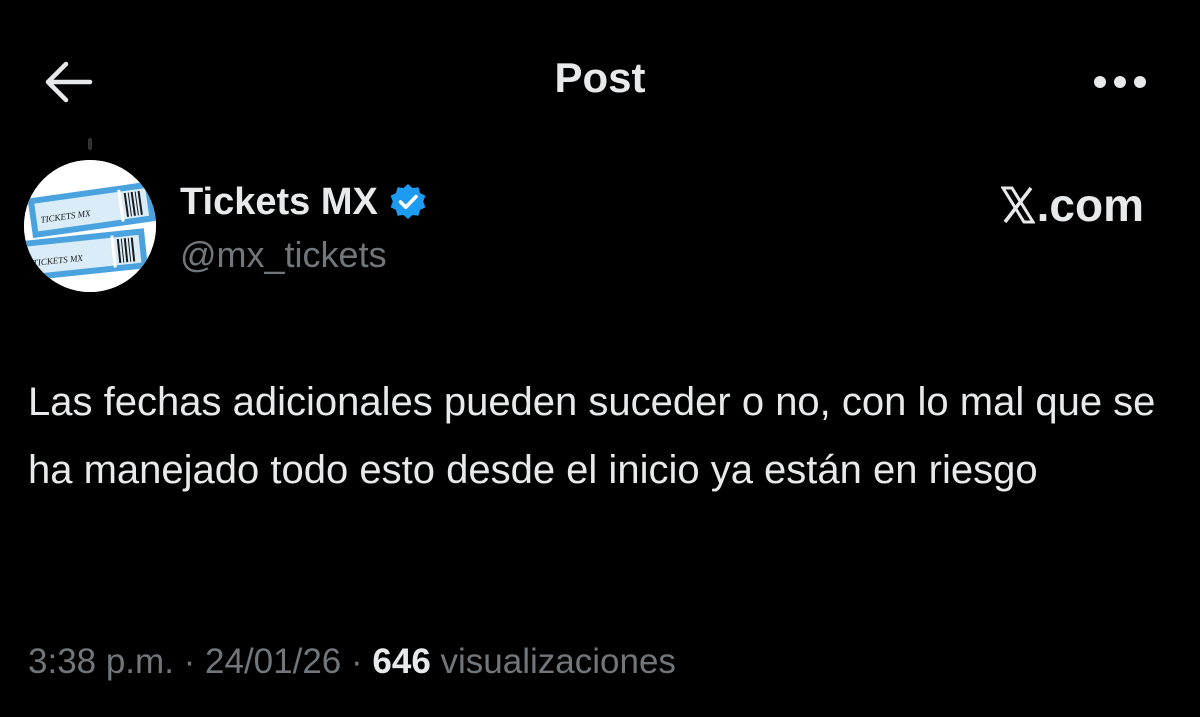  I want to click on views-label: visualizaciones, so click(553, 661).